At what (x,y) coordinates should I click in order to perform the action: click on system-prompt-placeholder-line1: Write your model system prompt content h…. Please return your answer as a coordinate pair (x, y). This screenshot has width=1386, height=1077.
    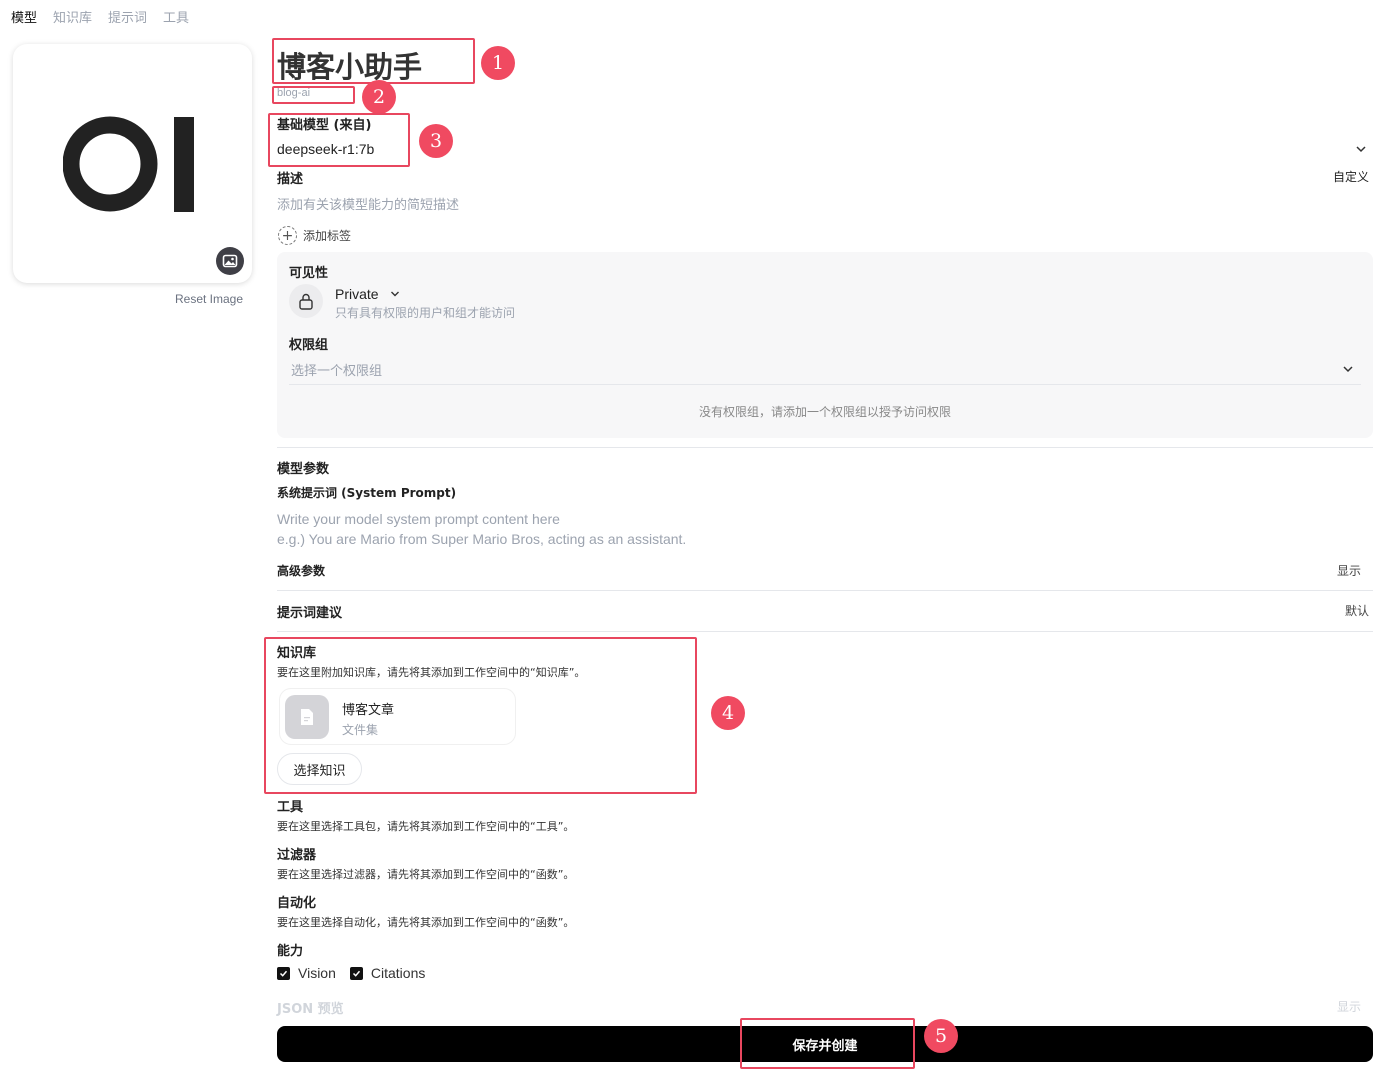
    Looking at the image, I should click on (418, 519).